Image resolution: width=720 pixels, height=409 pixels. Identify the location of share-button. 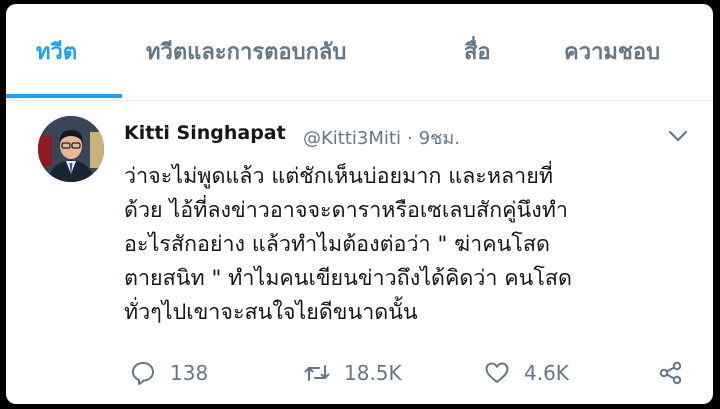
(671, 373).